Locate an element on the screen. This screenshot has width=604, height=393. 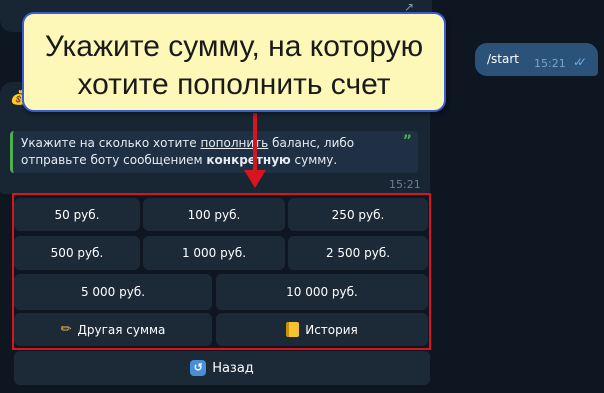
callout-line-1: Укажите сумму, на которую is located at coordinates (234, 46).